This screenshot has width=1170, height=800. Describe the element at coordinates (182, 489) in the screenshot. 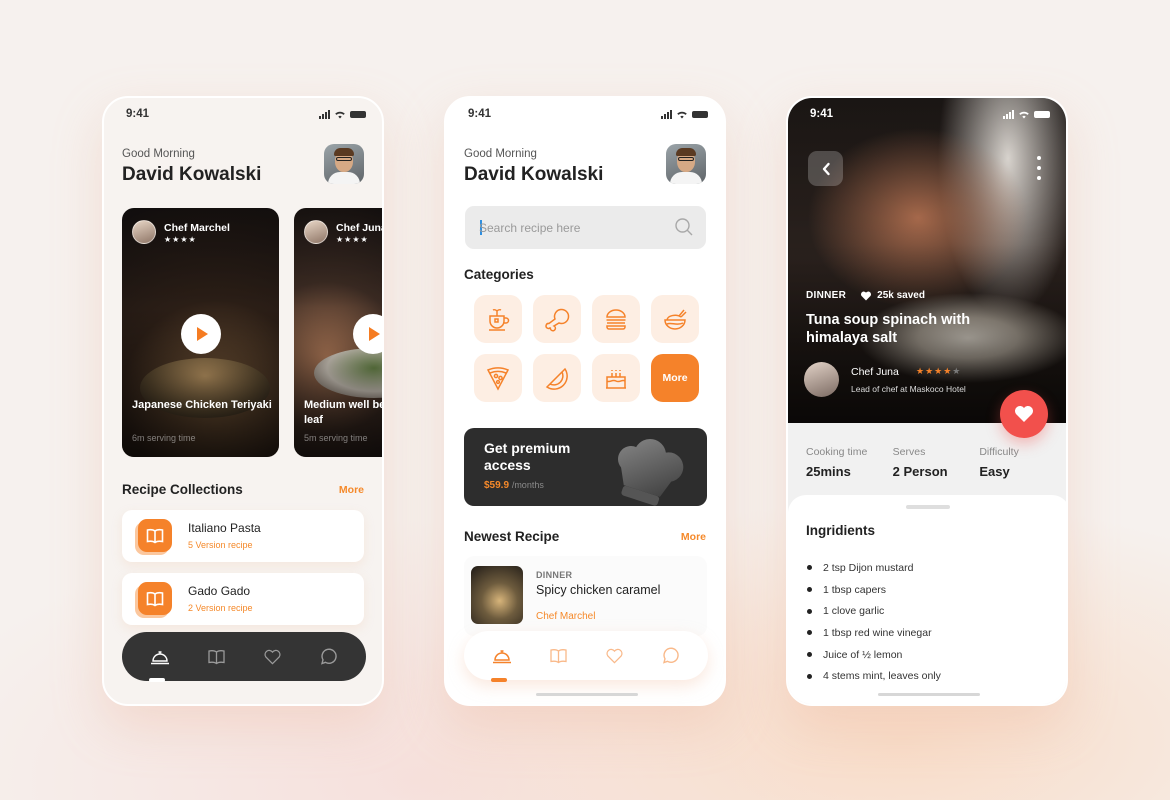

I see `collections-title: Recipe Collections` at that location.